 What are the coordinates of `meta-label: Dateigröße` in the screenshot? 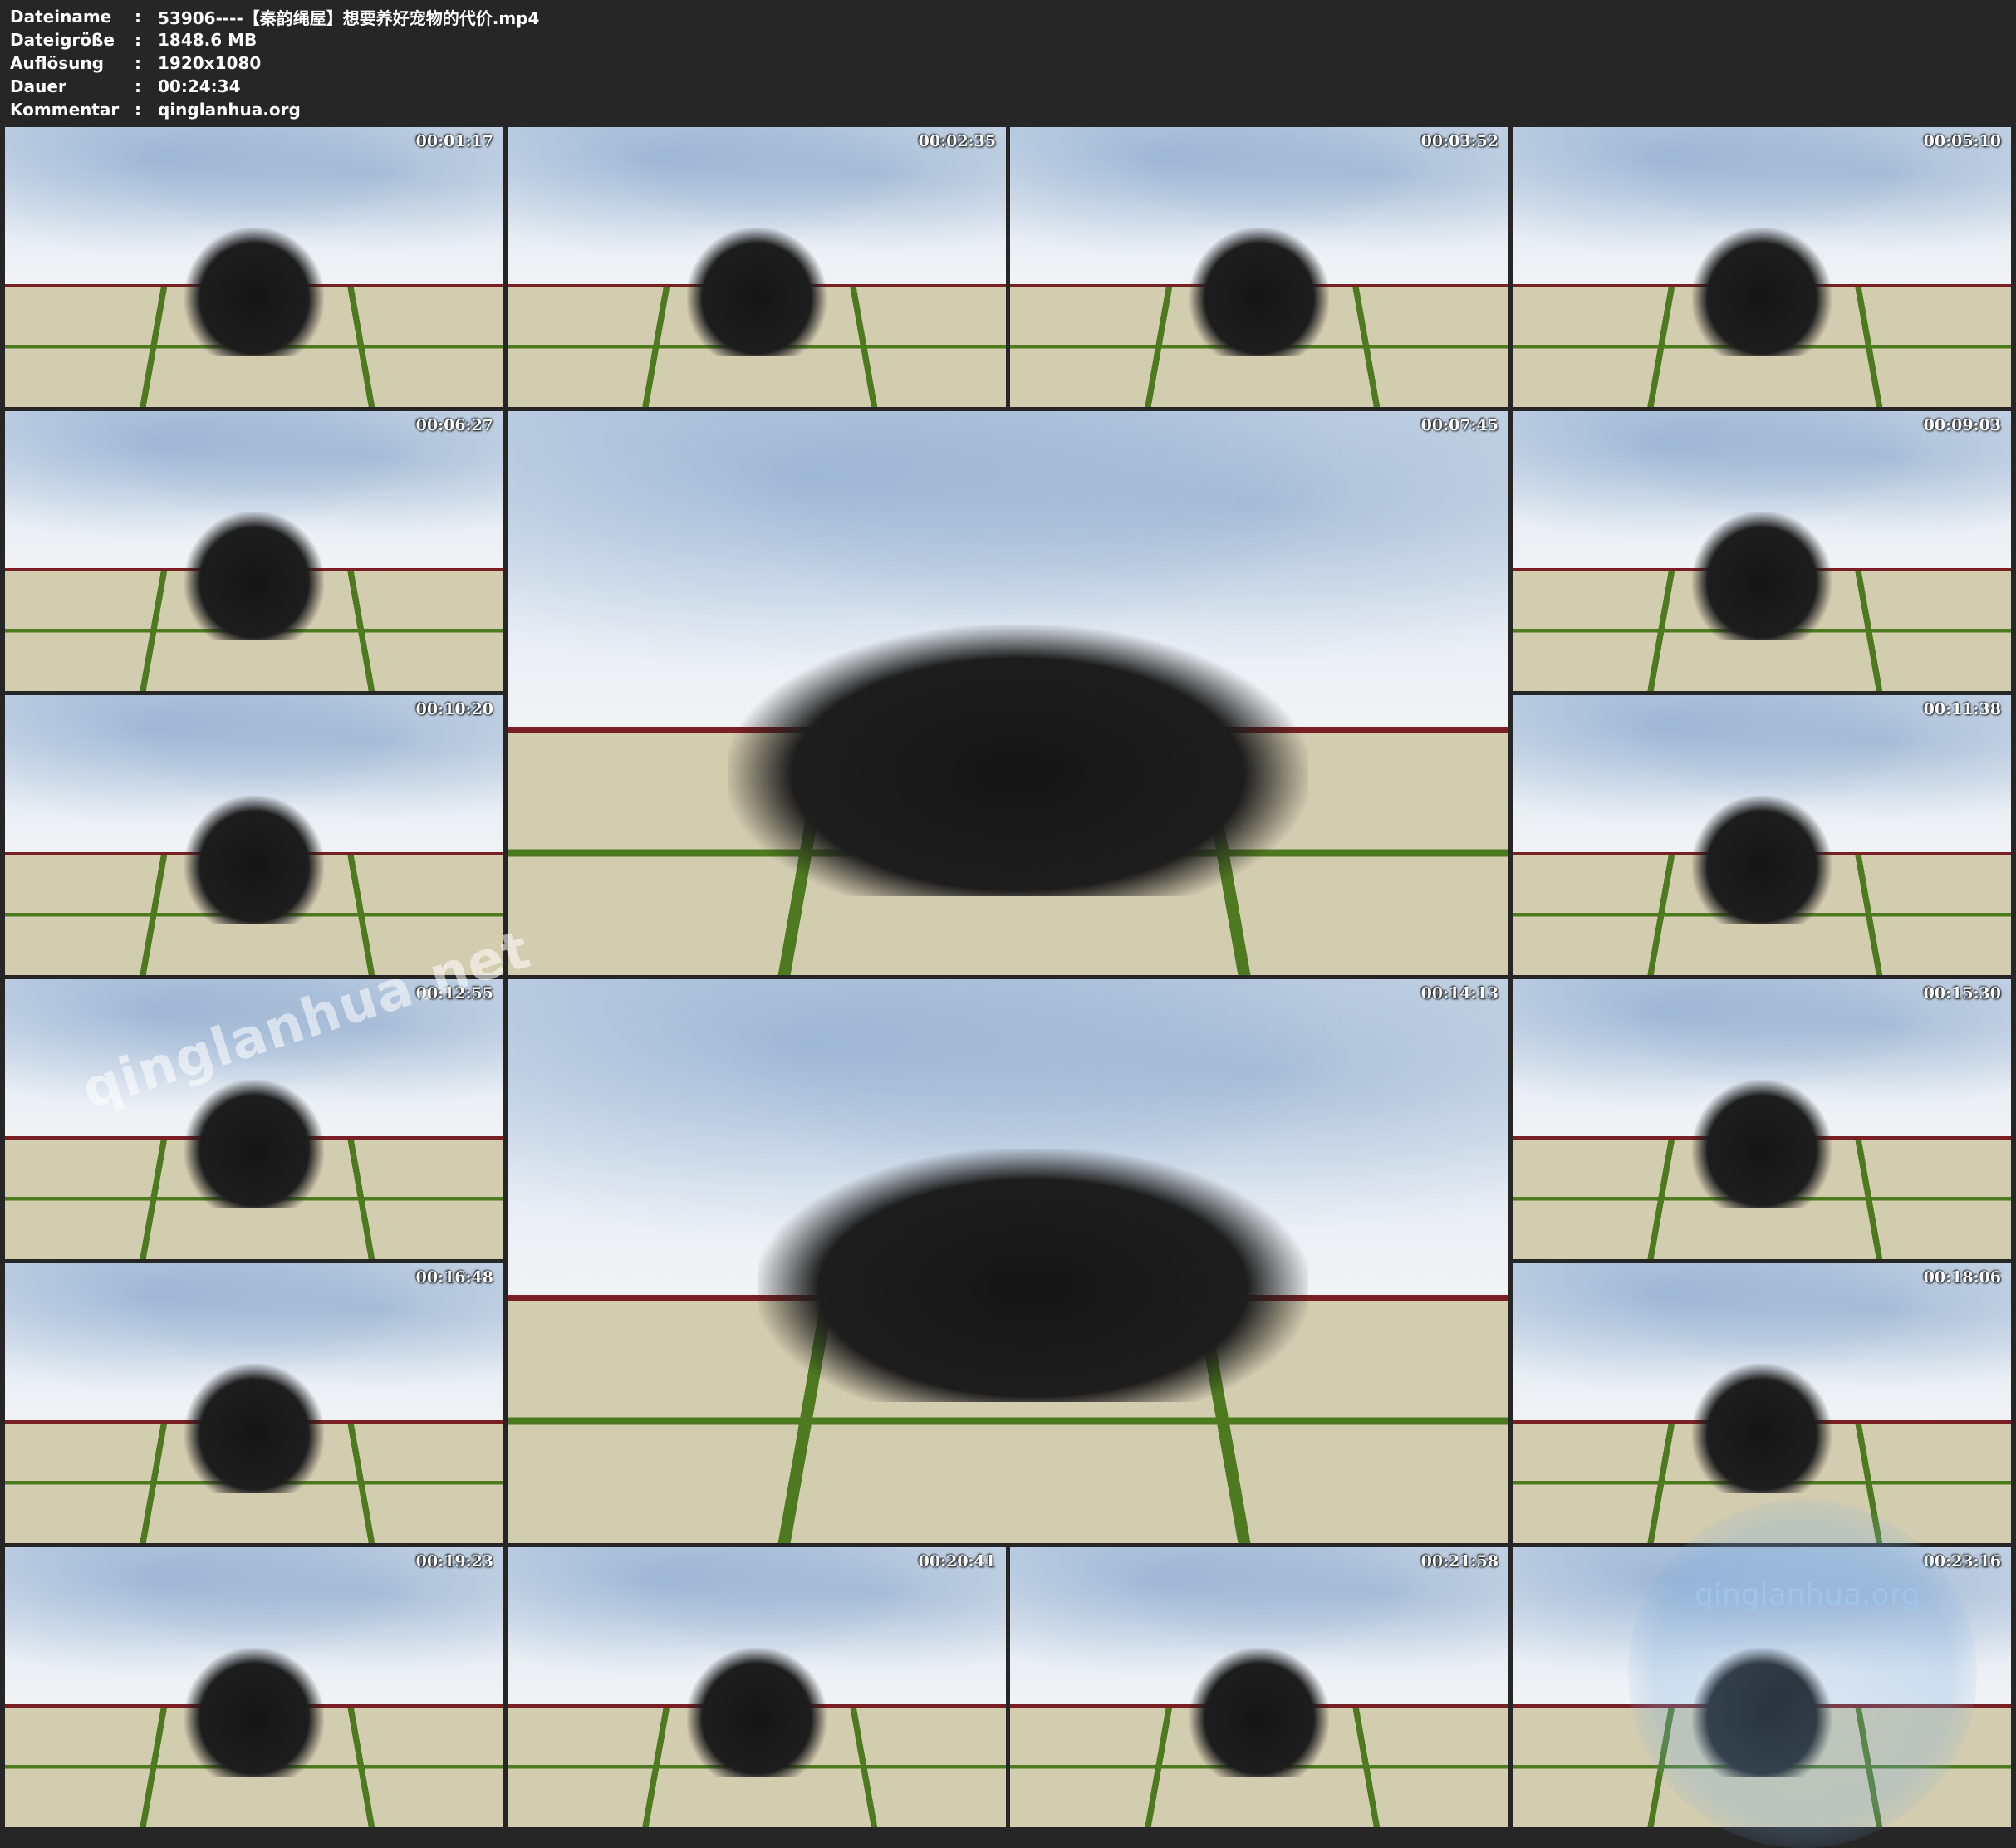 It's located at (62, 40).